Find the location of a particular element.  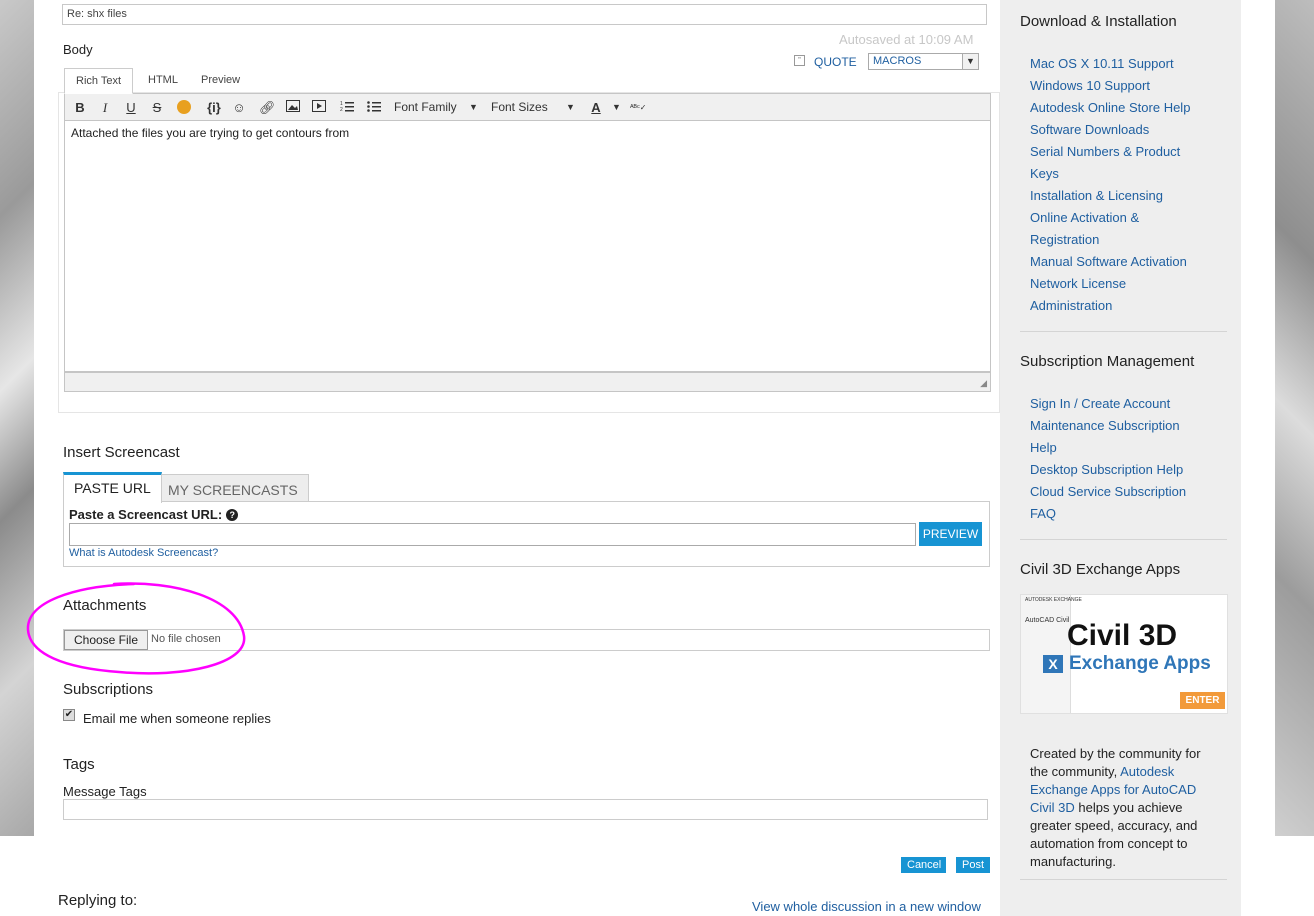

quote-button: QUOTE is located at coordinates (835, 62).